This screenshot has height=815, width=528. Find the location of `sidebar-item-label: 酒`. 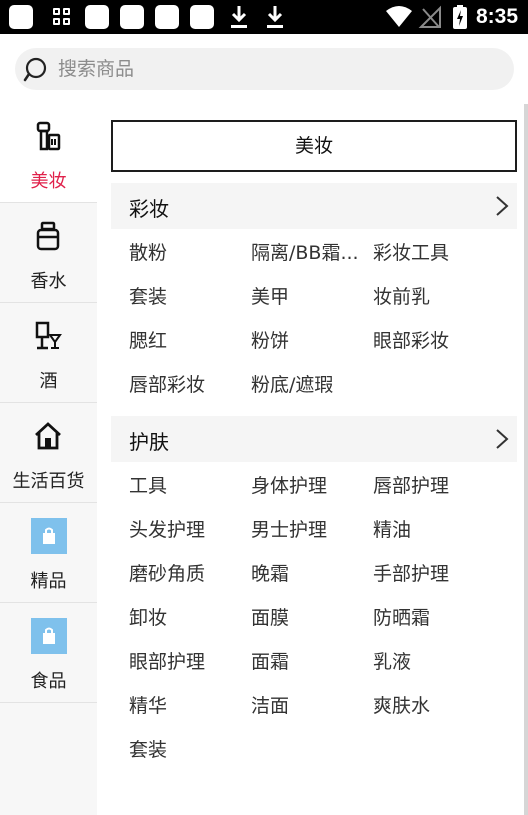

sidebar-item-label: 酒 is located at coordinates (48, 381).